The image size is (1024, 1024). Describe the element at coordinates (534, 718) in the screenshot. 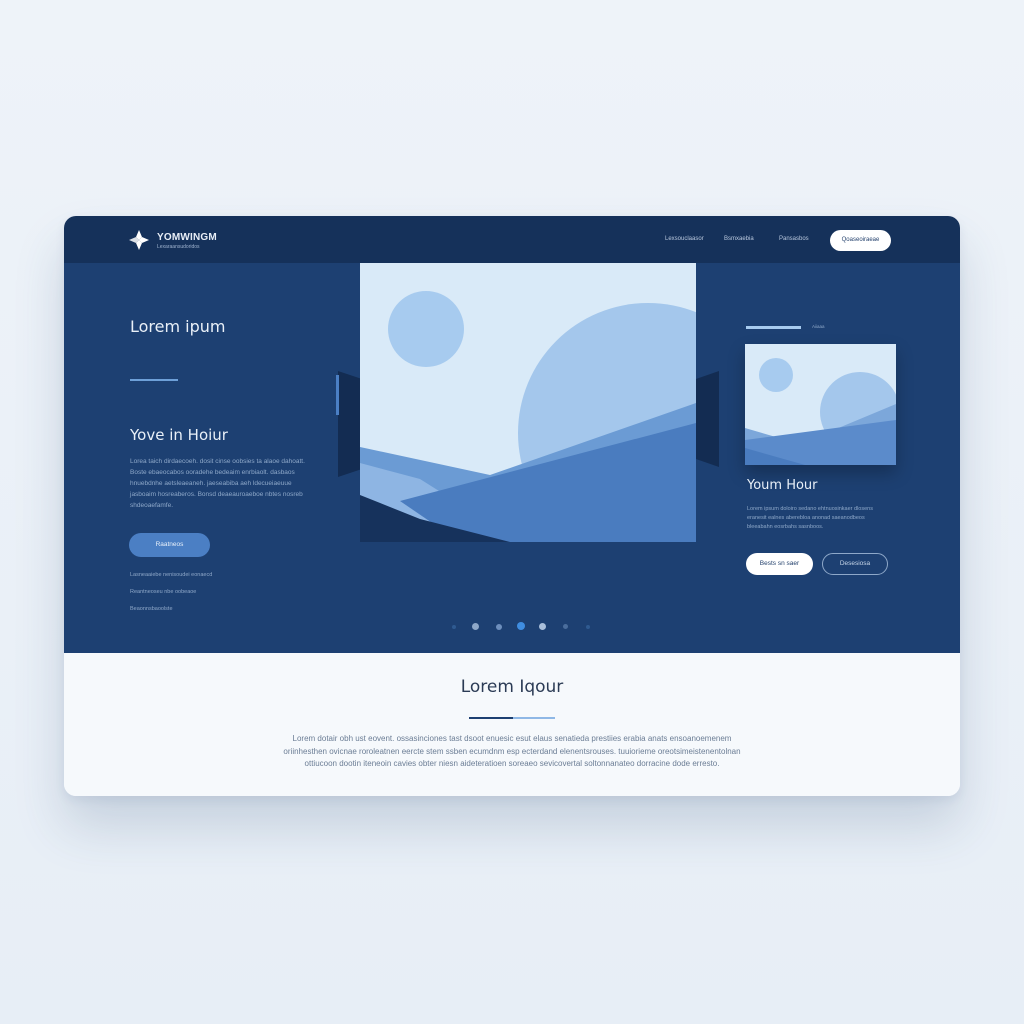

I see `about-divider-light` at that location.